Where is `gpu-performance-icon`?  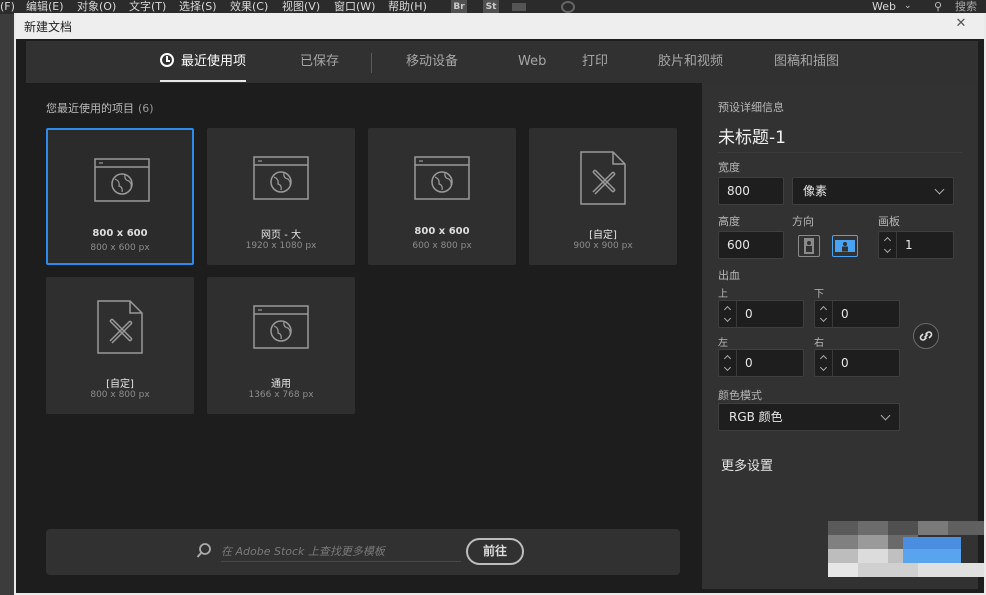 gpu-performance-icon is located at coordinates (568, 7).